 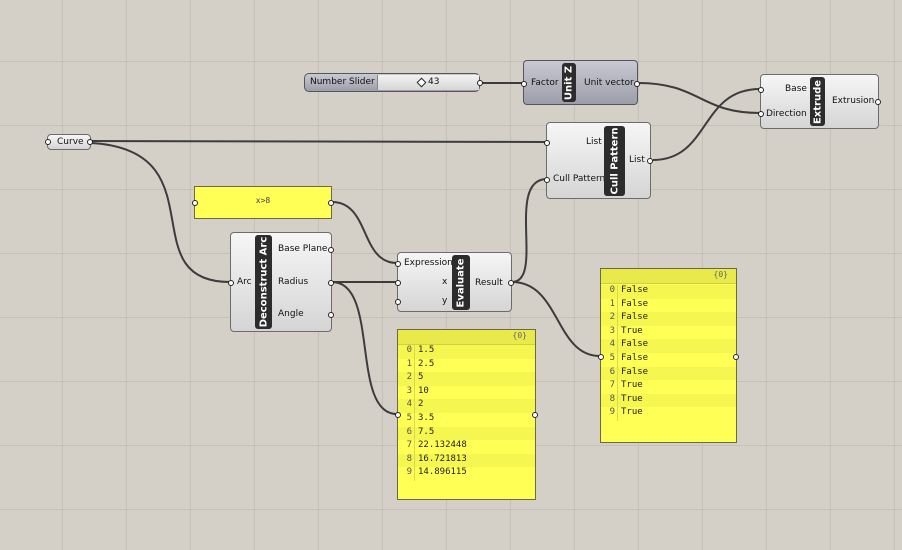 What do you see at coordinates (428, 263) in the screenshot?
I see `evaluate-expression-label: Expression` at bounding box center [428, 263].